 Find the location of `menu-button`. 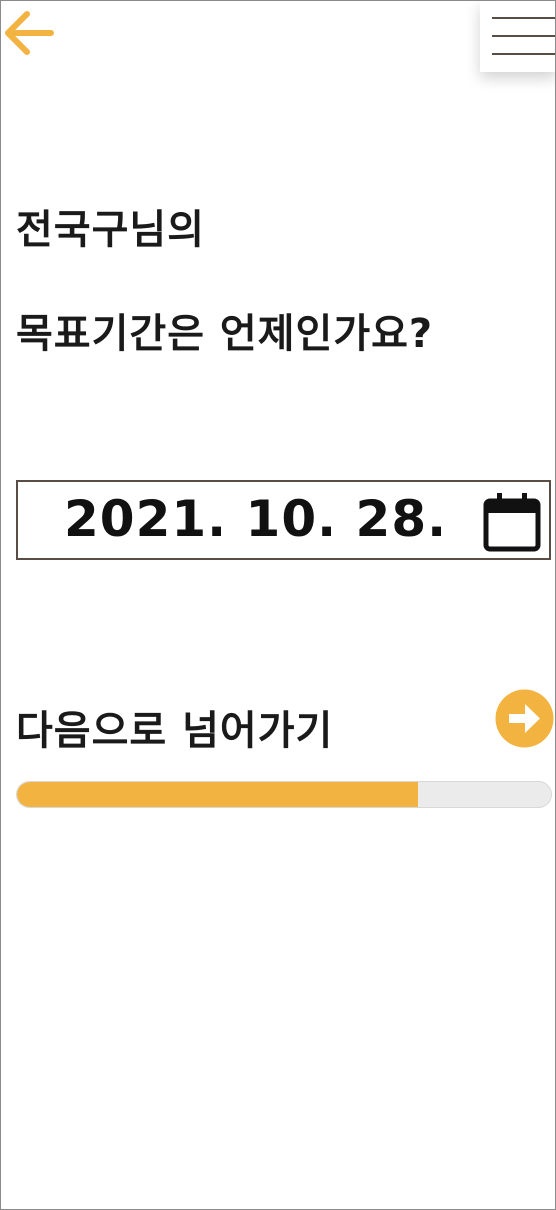

menu-button is located at coordinates (517, 36).